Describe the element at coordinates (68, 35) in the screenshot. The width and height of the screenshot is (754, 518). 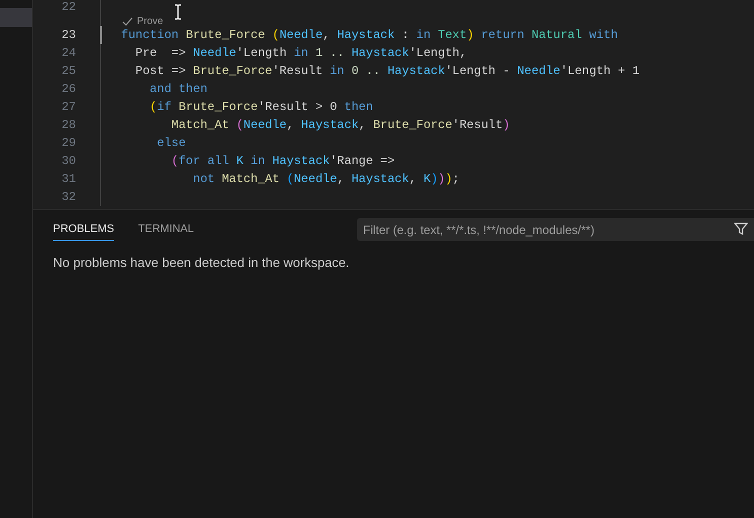
I see `line-number: 23` at that location.